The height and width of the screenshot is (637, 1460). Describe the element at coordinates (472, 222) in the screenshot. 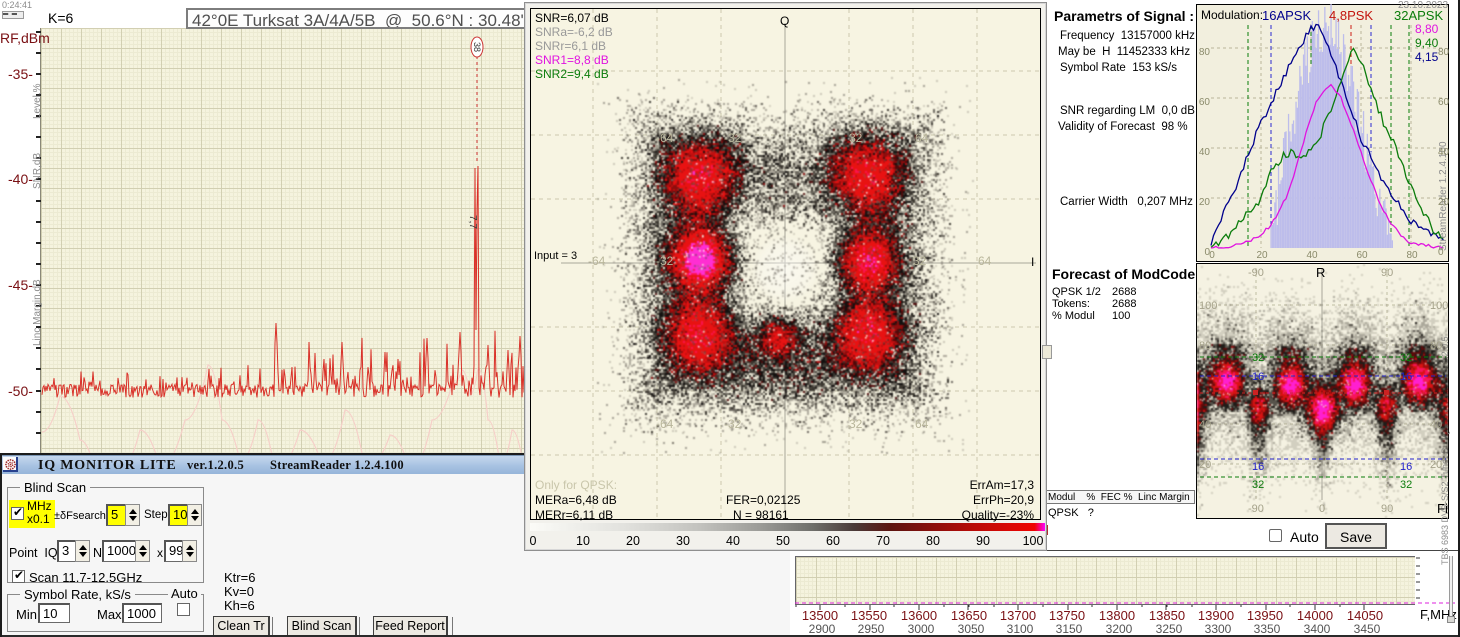

I see `svg-text: 7,7` at that location.